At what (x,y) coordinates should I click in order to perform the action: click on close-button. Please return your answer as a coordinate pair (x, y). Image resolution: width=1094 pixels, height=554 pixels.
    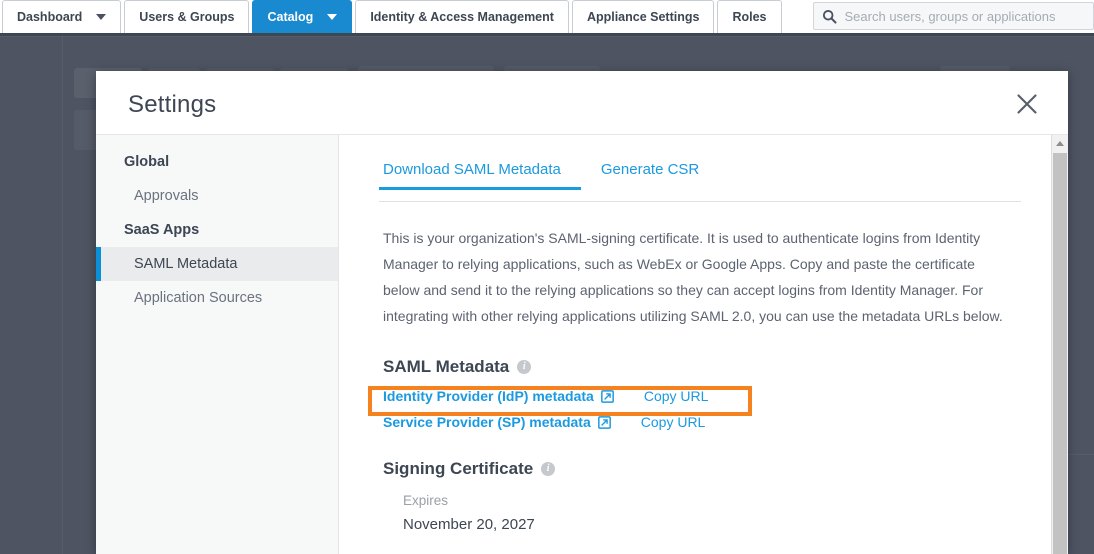
    Looking at the image, I should click on (1027, 104).